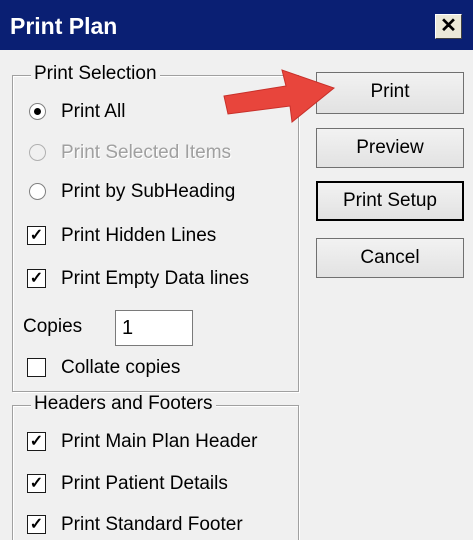 The image size is (473, 540). Describe the element at coordinates (154, 328) in the screenshot. I see `copies-input: 1` at that location.